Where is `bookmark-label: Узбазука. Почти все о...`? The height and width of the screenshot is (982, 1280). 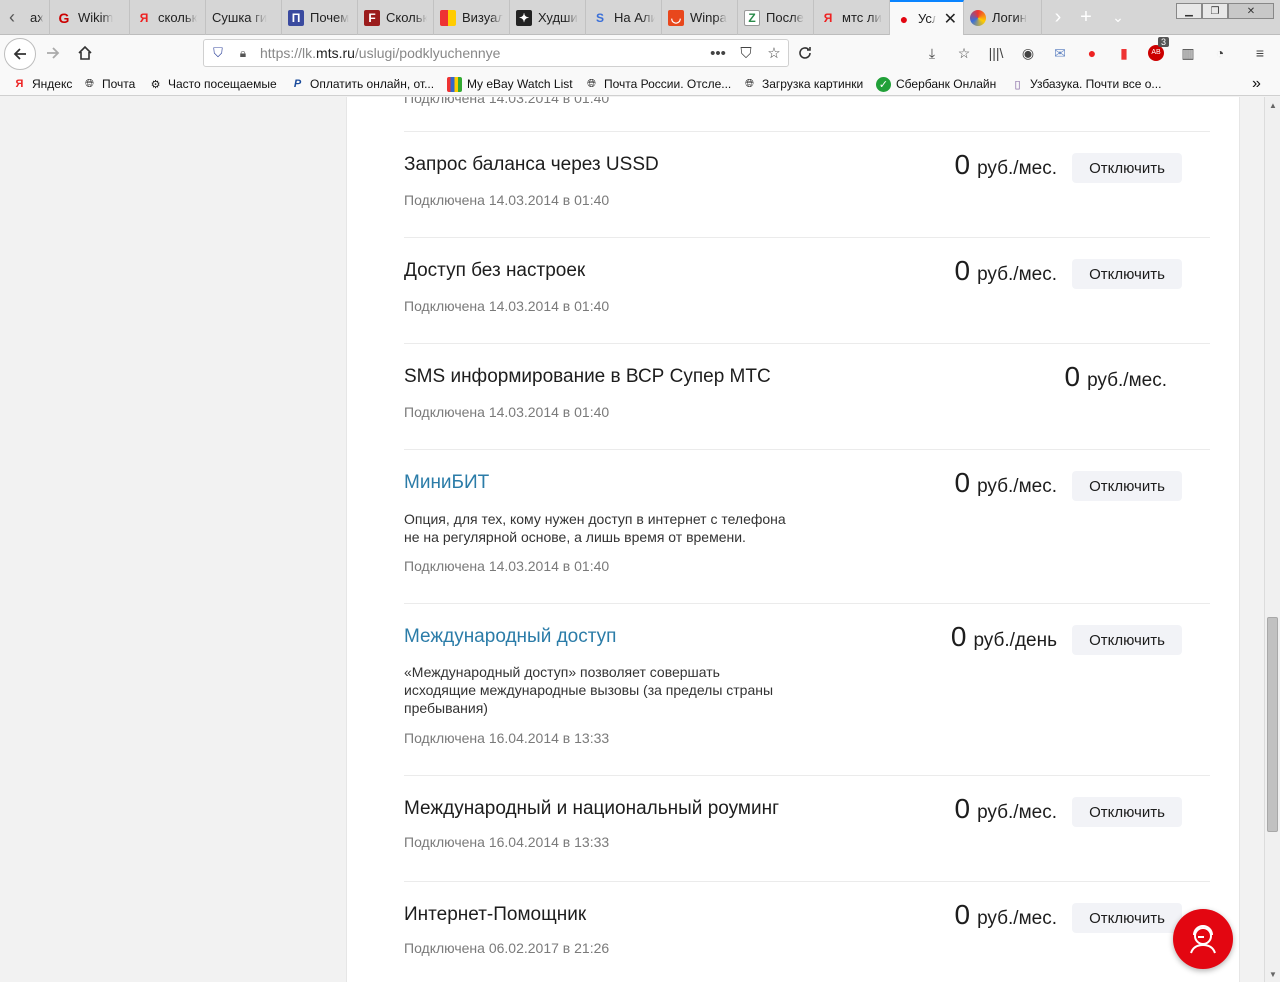 bookmark-label: Узбазука. Почти все о... is located at coordinates (1096, 84).